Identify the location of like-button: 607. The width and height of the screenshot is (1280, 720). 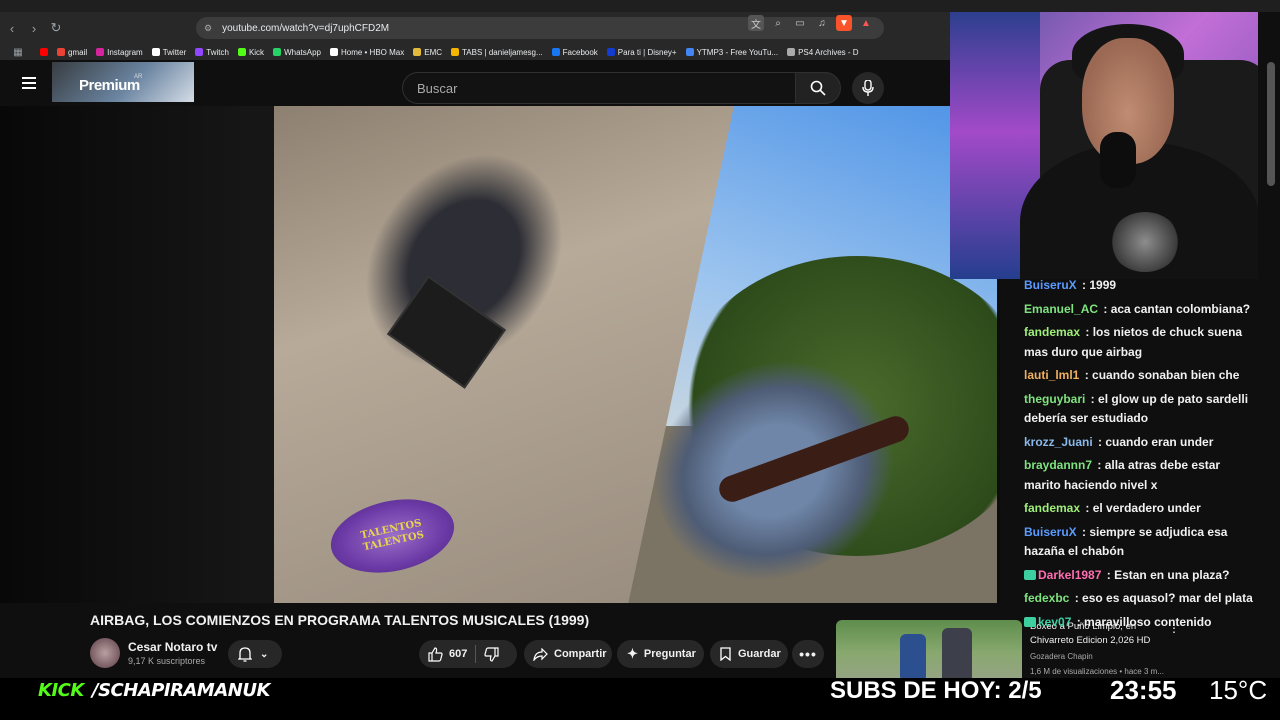
(448, 654).